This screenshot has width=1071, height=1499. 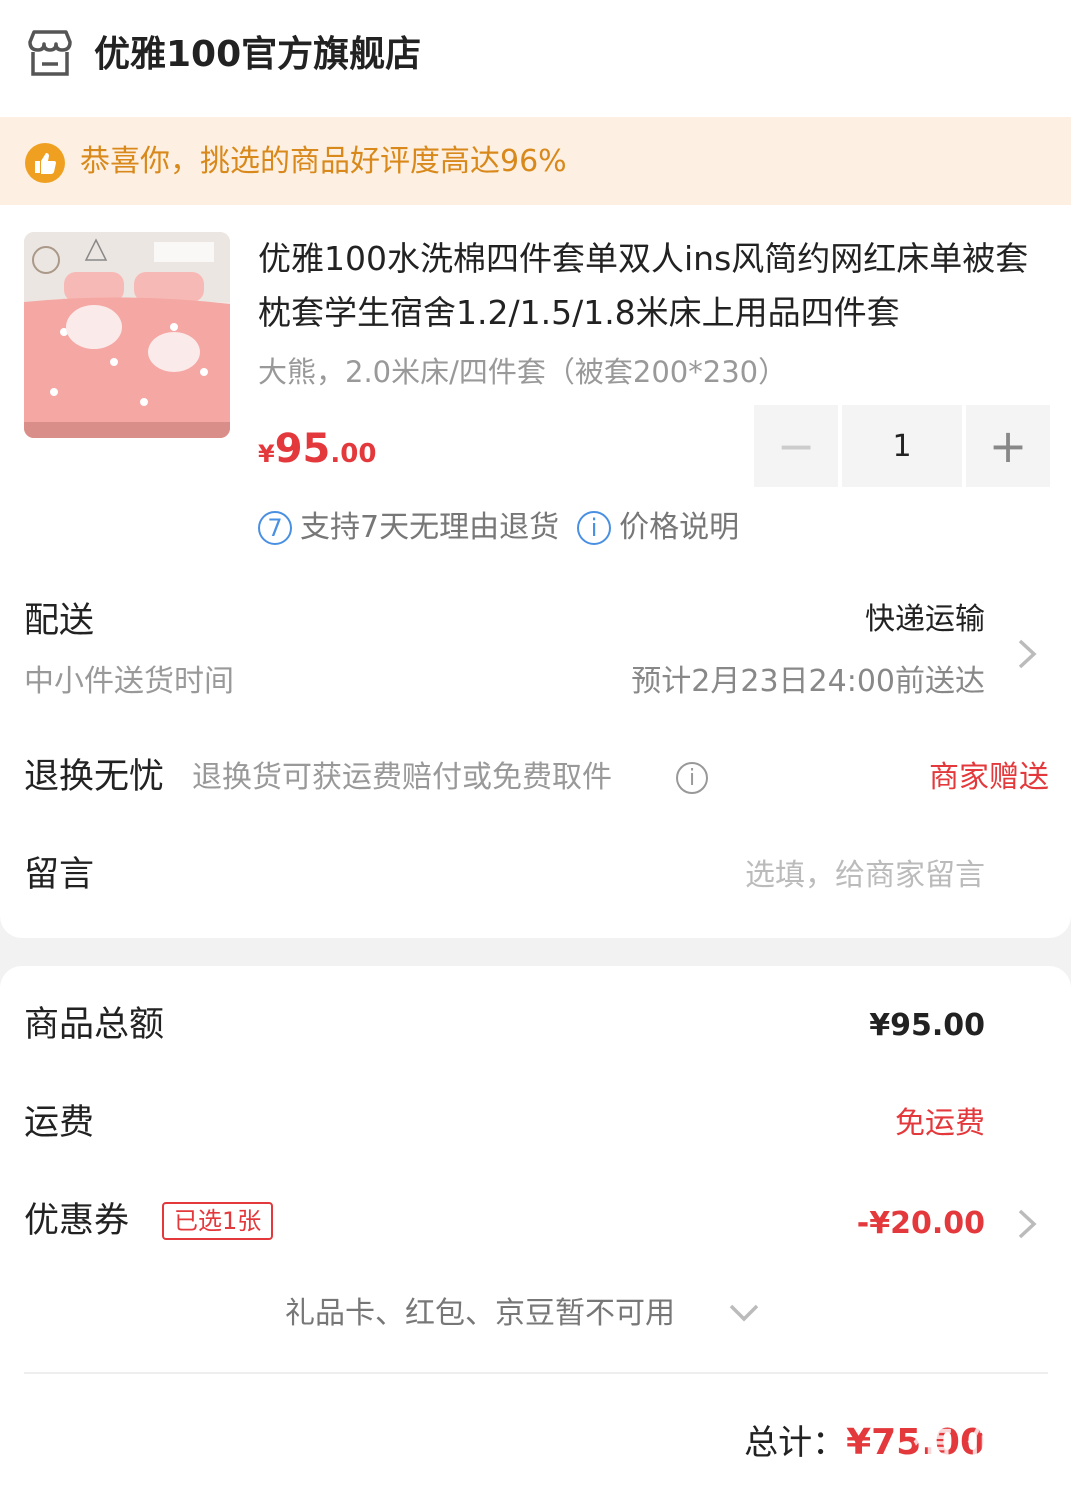 I want to click on store-name: 优雅100官方旗舰店, so click(x=257, y=55).